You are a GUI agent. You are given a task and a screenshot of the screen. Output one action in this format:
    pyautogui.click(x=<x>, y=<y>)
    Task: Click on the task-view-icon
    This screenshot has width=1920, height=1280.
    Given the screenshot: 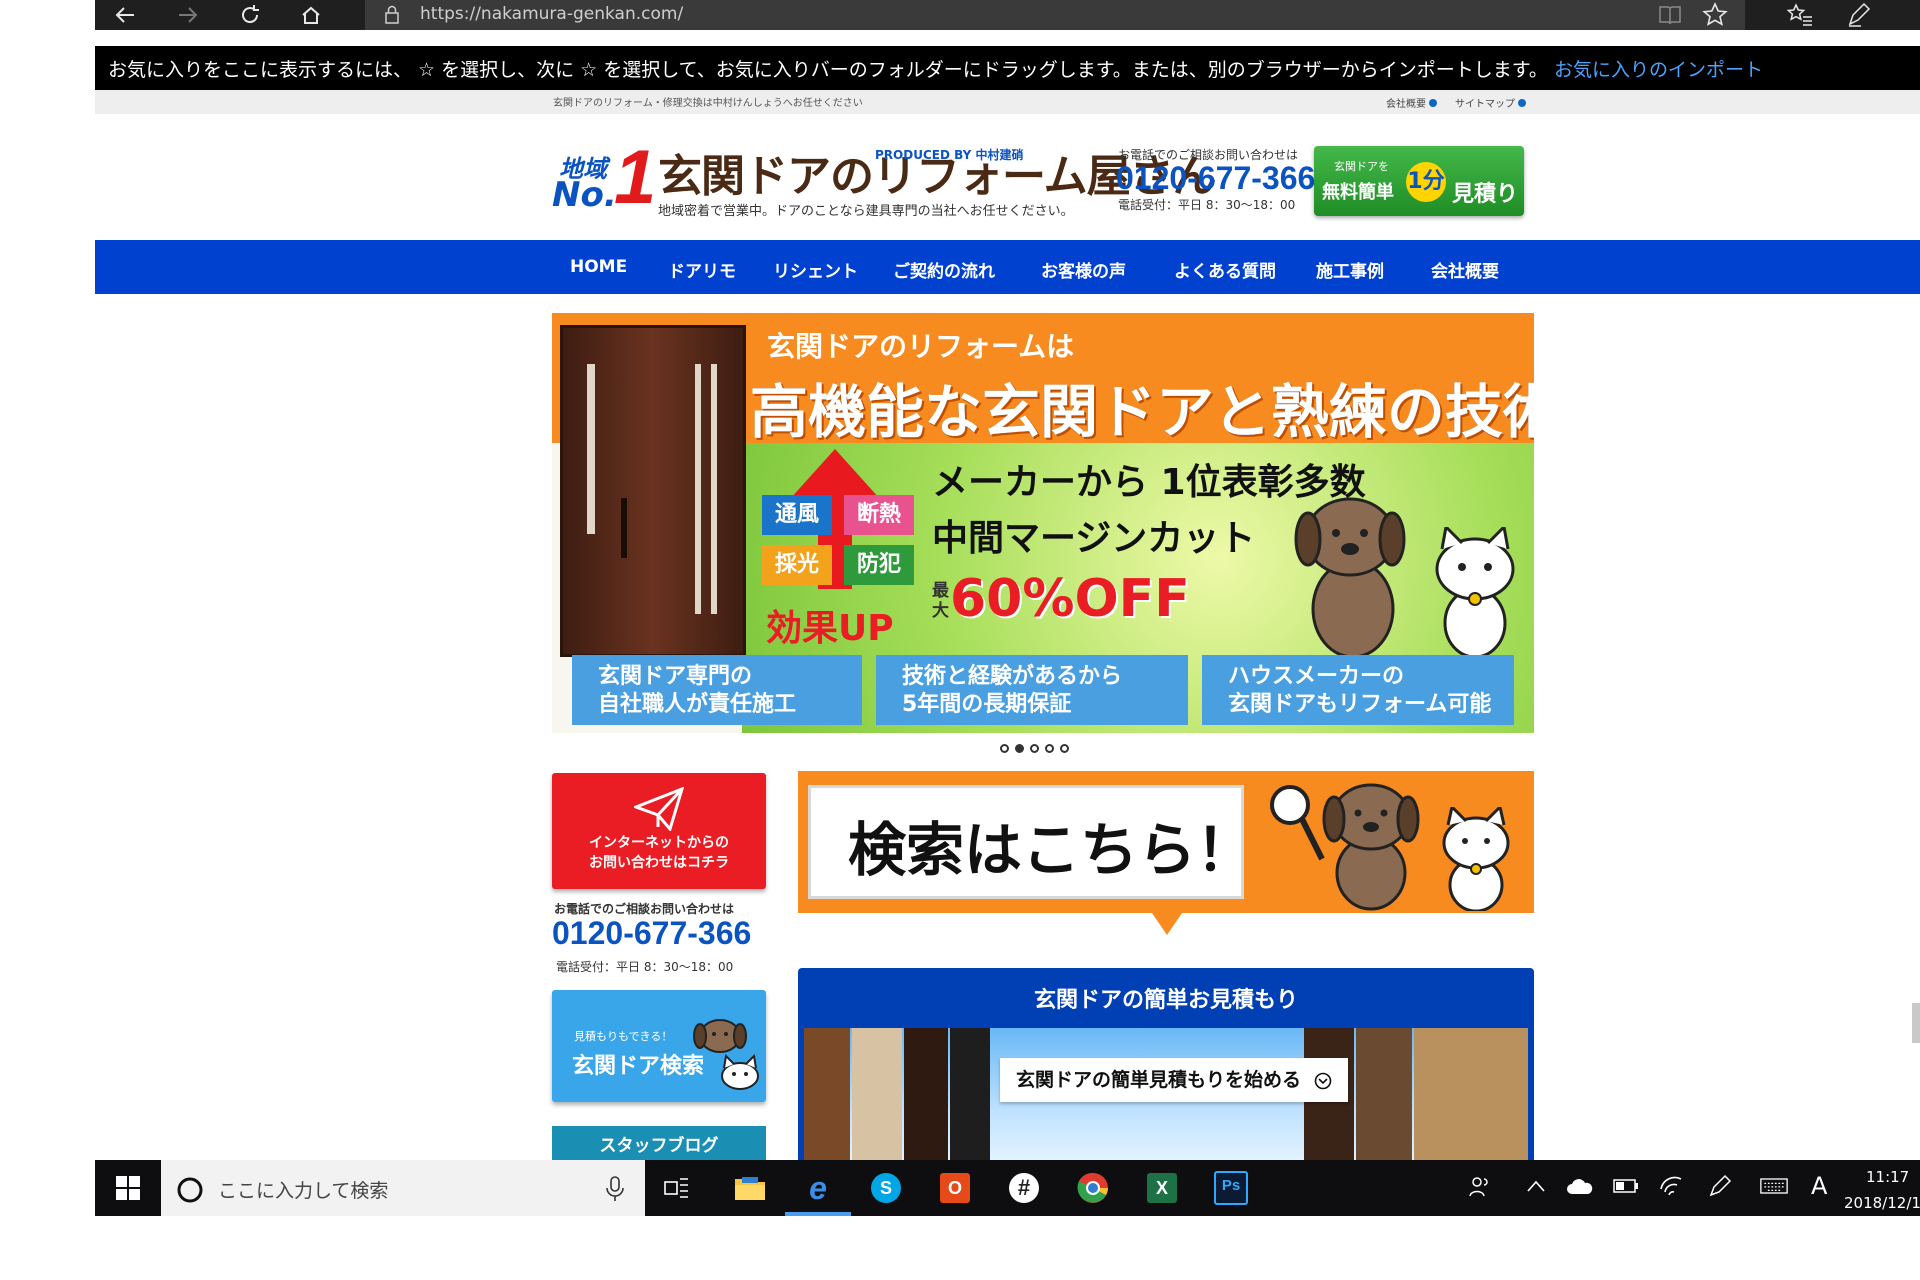 What is the action you would take?
    pyautogui.click(x=676, y=1188)
    